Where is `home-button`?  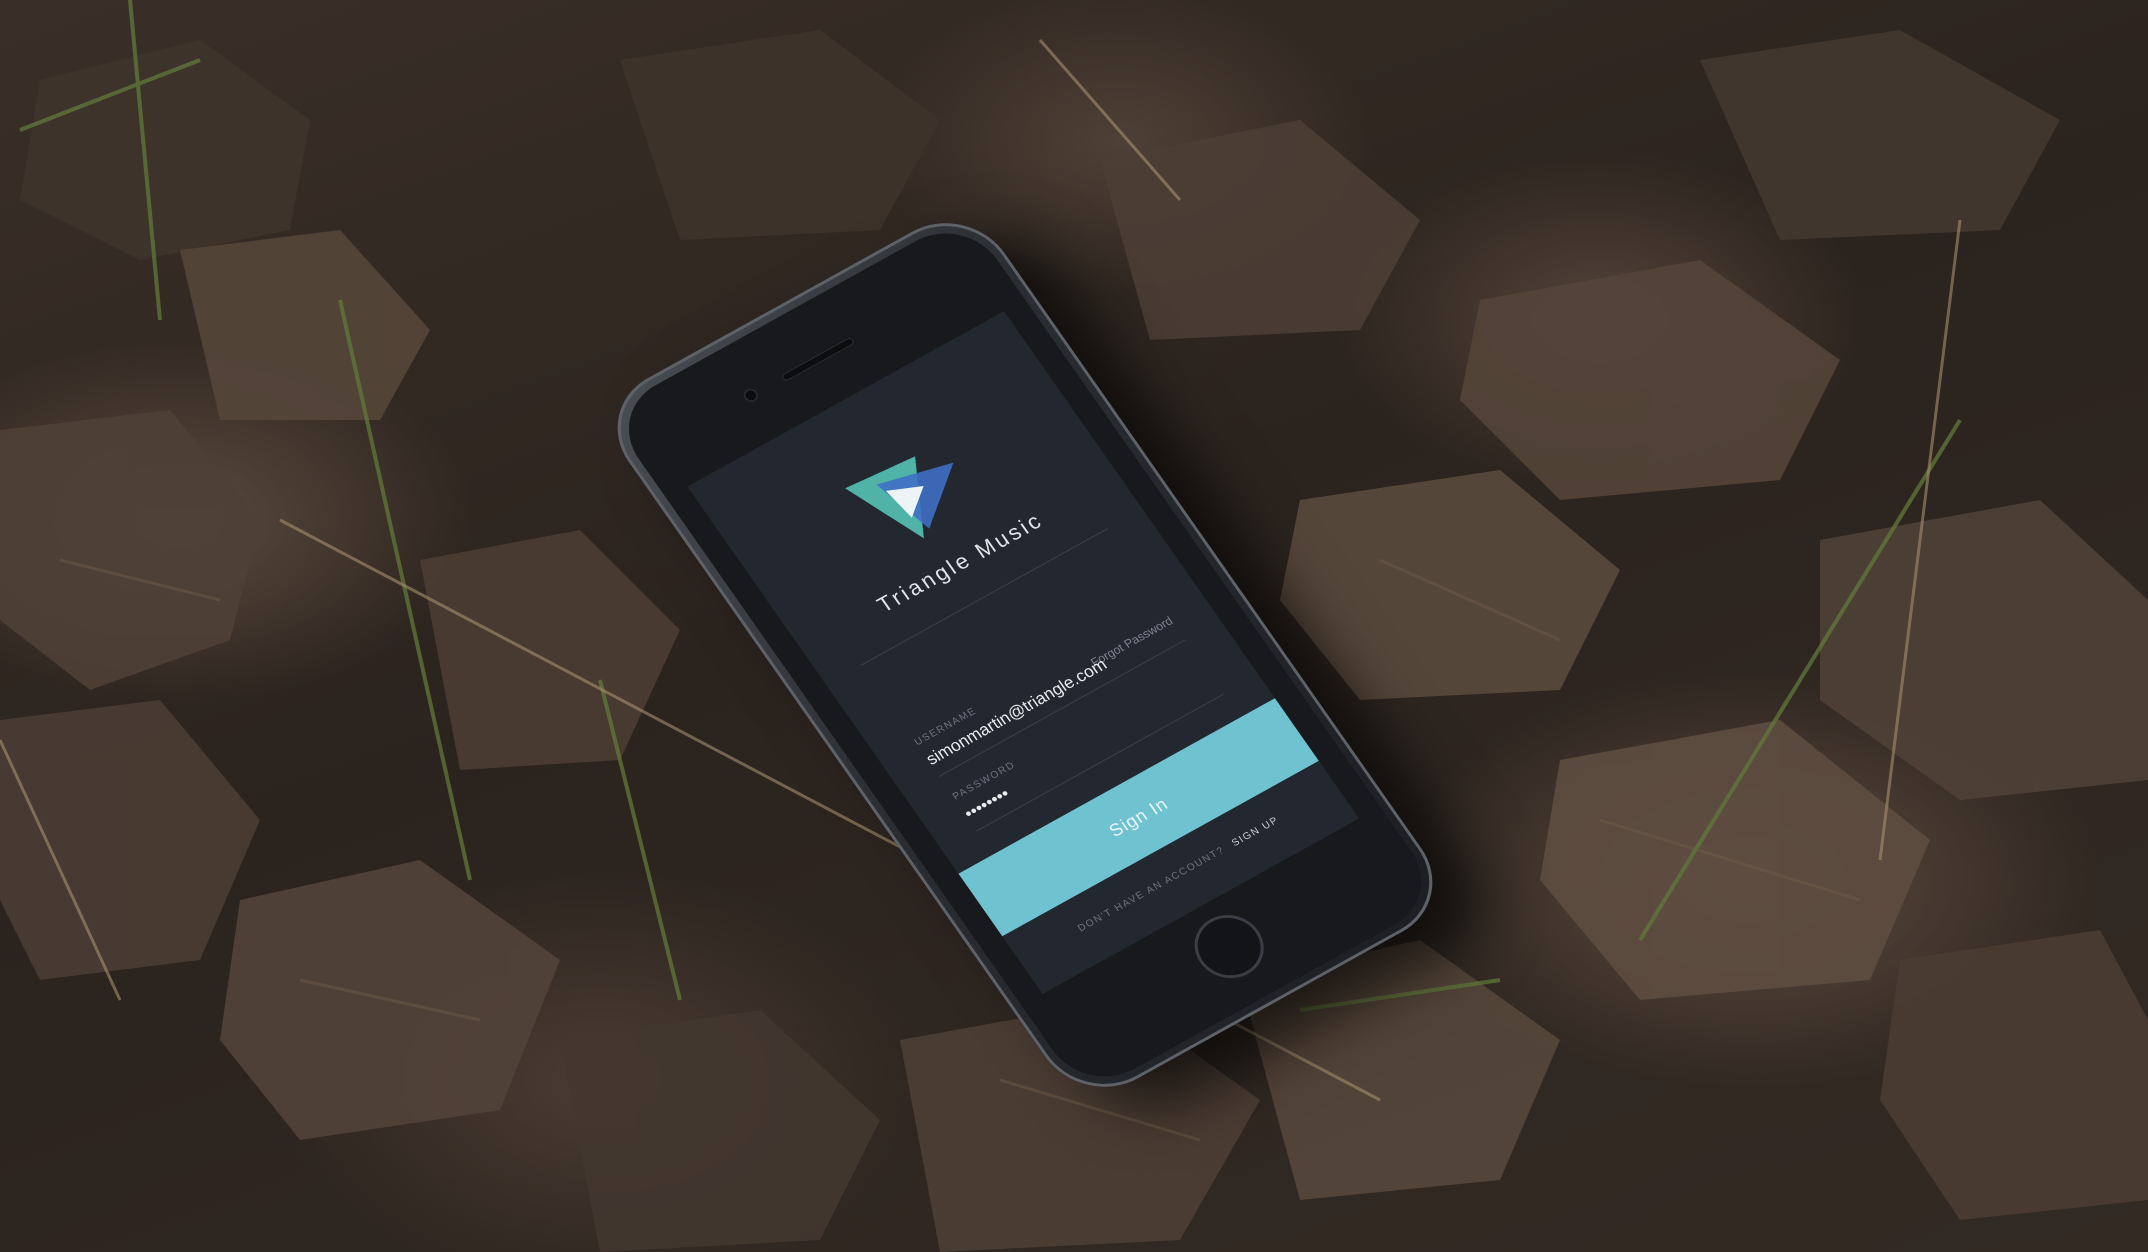
home-button is located at coordinates (1229, 946).